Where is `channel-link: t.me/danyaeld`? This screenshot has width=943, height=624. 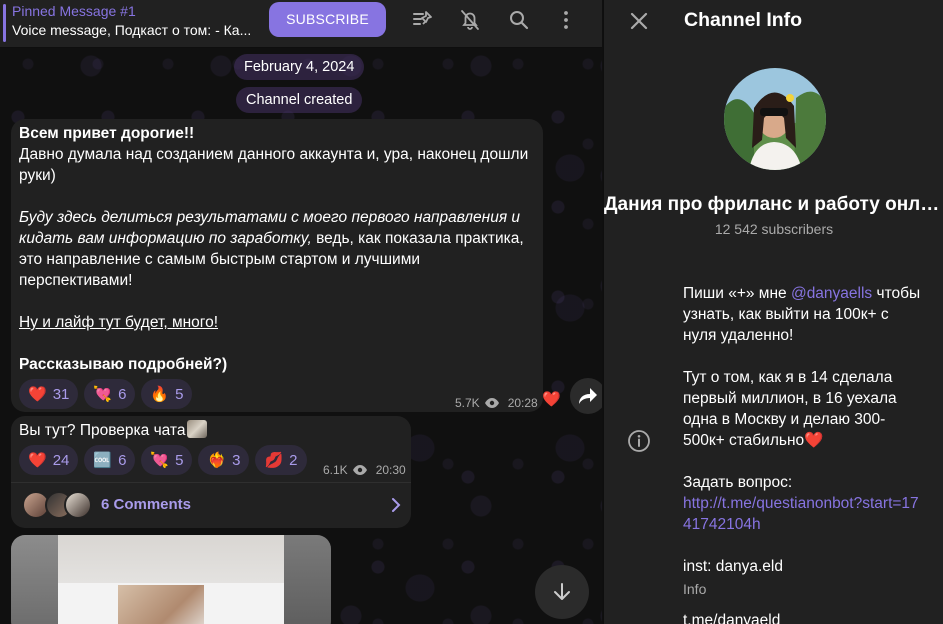
channel-link: t.me/danyaeld is located at coordinates (731, 618).